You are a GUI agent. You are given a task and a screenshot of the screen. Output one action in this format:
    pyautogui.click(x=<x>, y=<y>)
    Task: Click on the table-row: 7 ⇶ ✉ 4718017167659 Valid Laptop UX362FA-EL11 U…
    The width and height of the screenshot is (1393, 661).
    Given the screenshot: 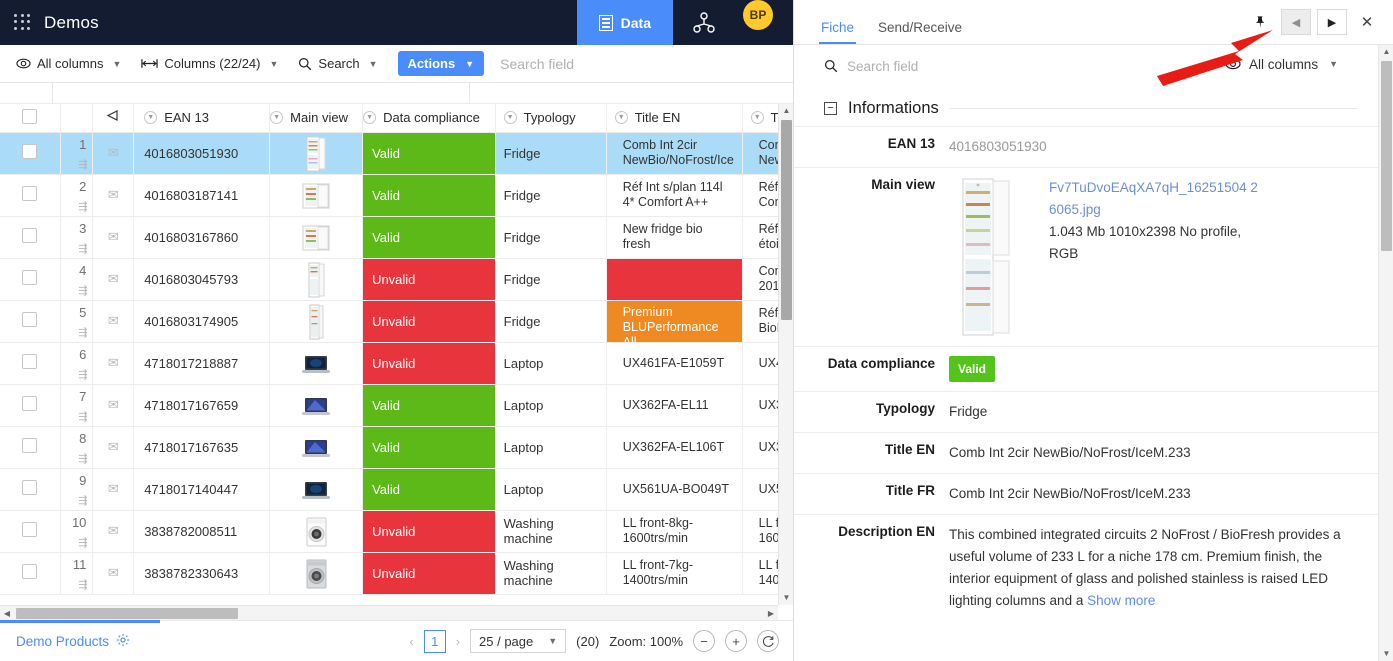 What is the action you would take?
    pyautogui.click(x=389, y=405)
    